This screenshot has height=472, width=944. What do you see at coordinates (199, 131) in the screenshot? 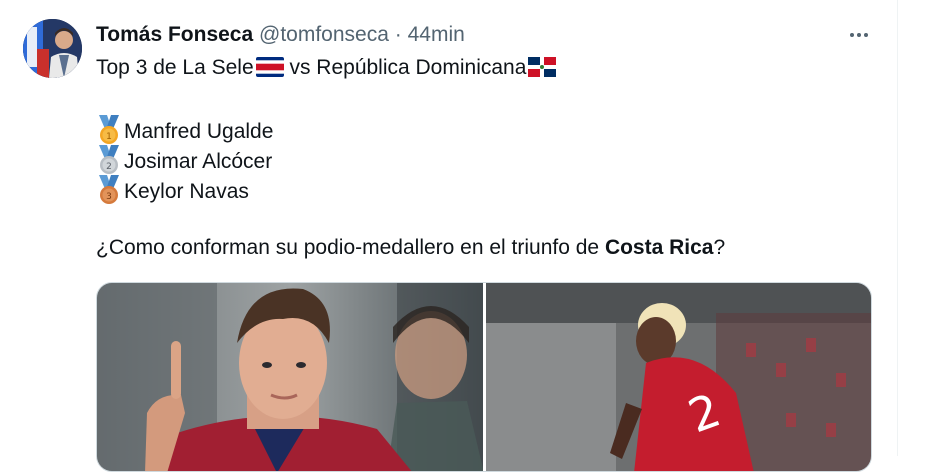
I see `ranking-name: Manfred Ugalde` at bounding box center [199, 131].